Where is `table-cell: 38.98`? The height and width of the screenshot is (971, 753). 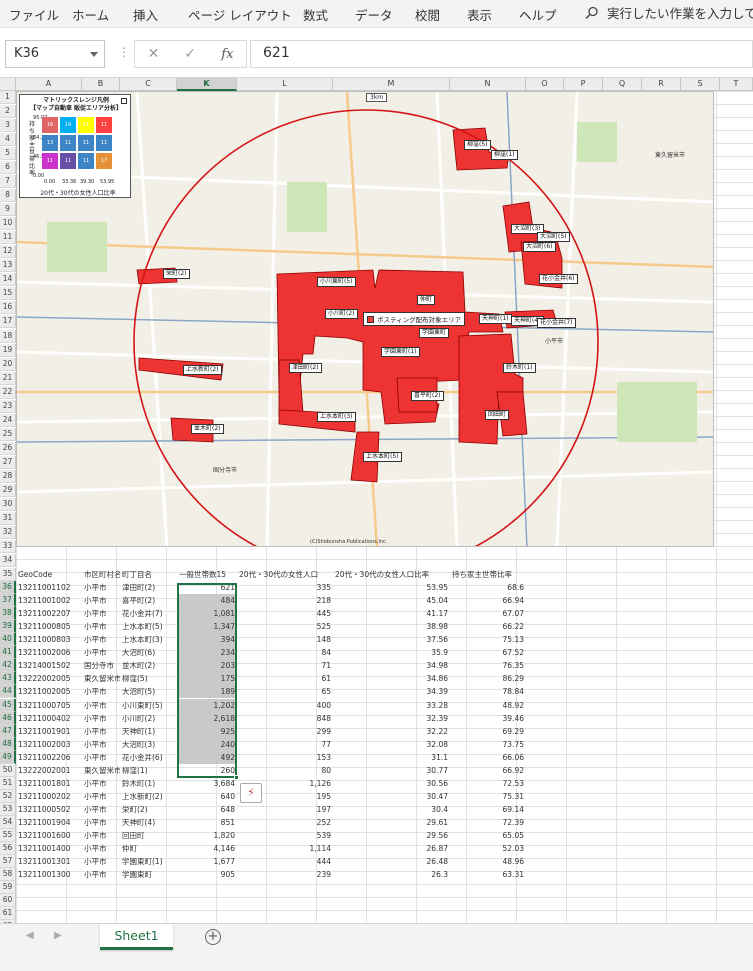 table-cell: 38.98 is located at coordinates (391, 626).